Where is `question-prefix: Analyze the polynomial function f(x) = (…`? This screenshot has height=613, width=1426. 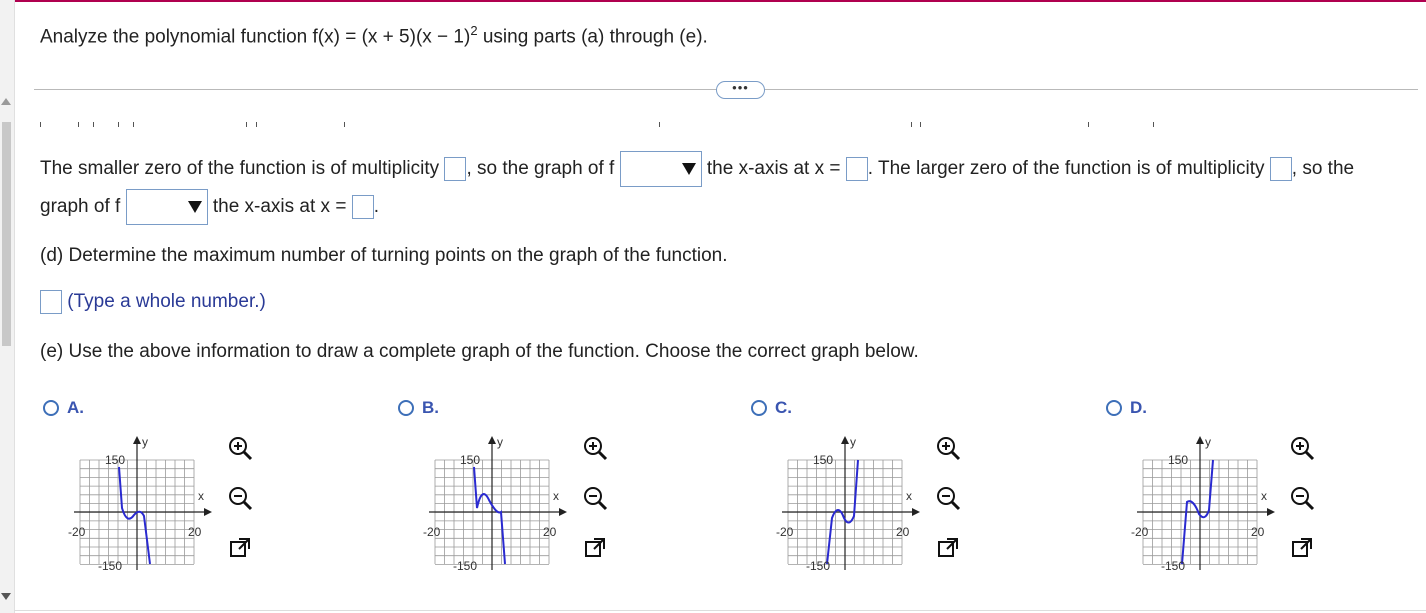
question-prefix: Analyze the polynomial function f(x) = (… is located at coordinates (255, 37).